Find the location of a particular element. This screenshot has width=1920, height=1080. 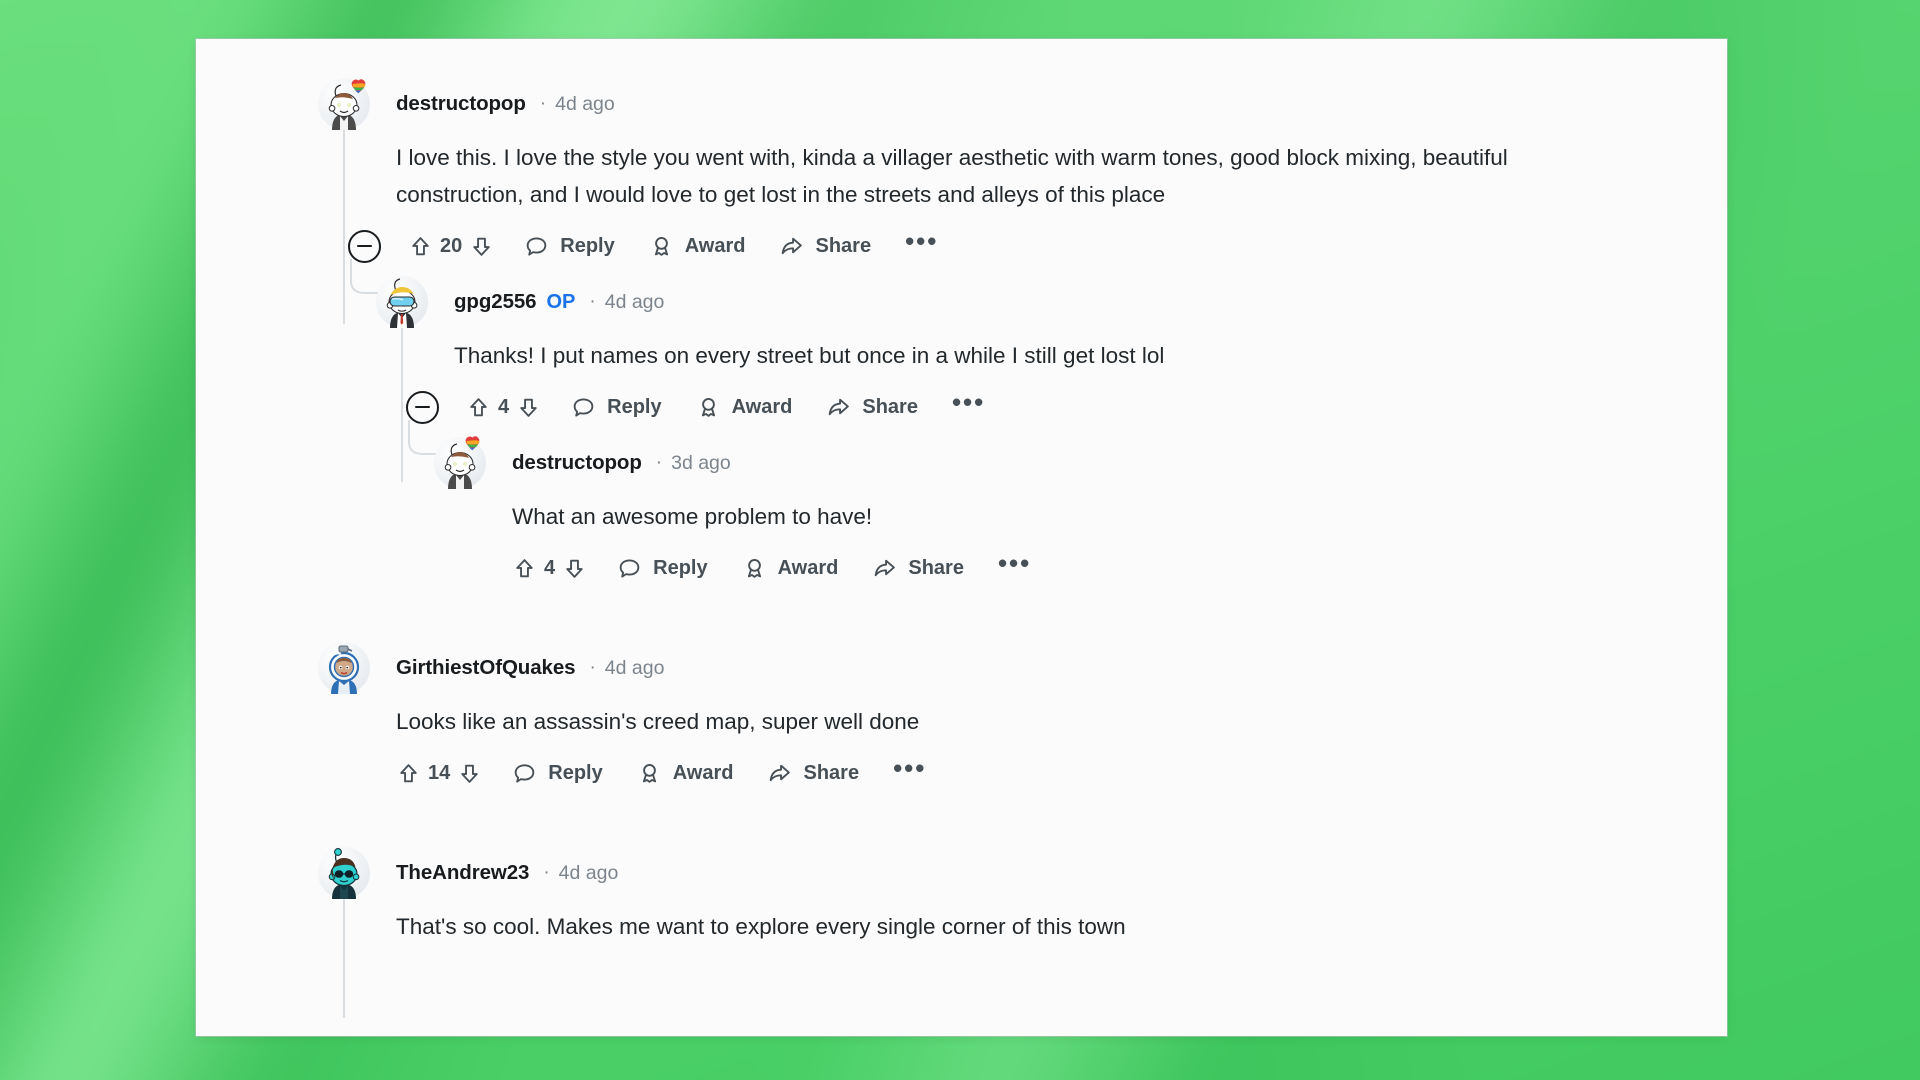

vote-count: 20 is located at coordinates (451, 245).